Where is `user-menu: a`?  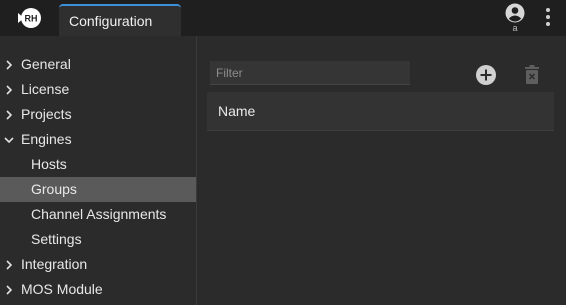
user-menu: a is located at coordinates (515, 18).